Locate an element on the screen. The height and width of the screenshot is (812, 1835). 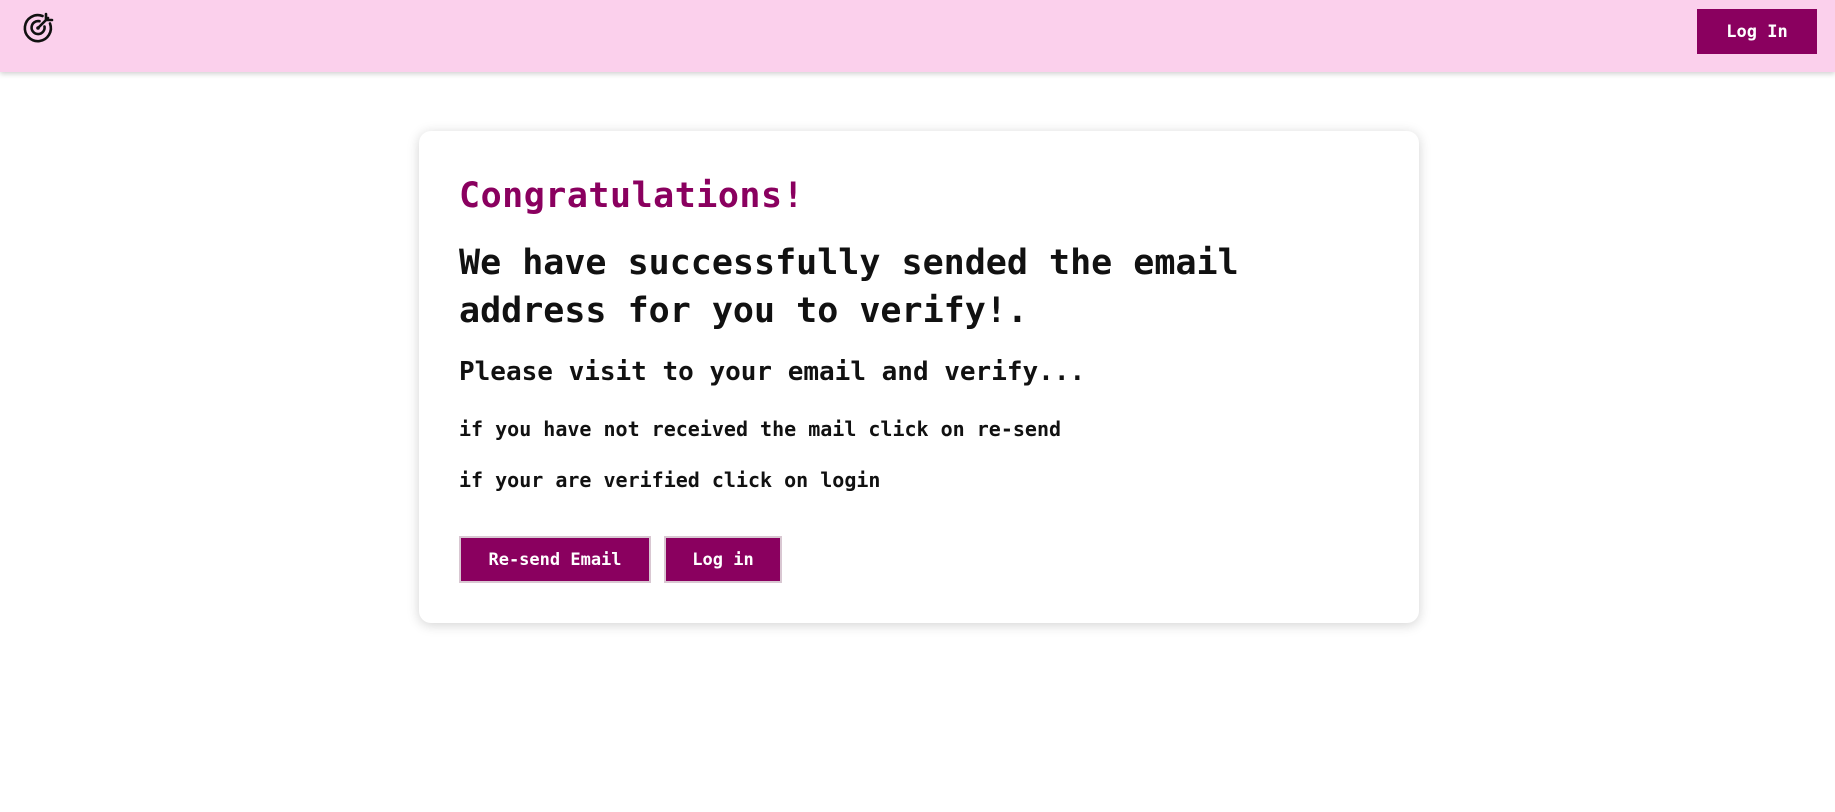
header-login-button: Log In is located at coordinates (1757, 31).